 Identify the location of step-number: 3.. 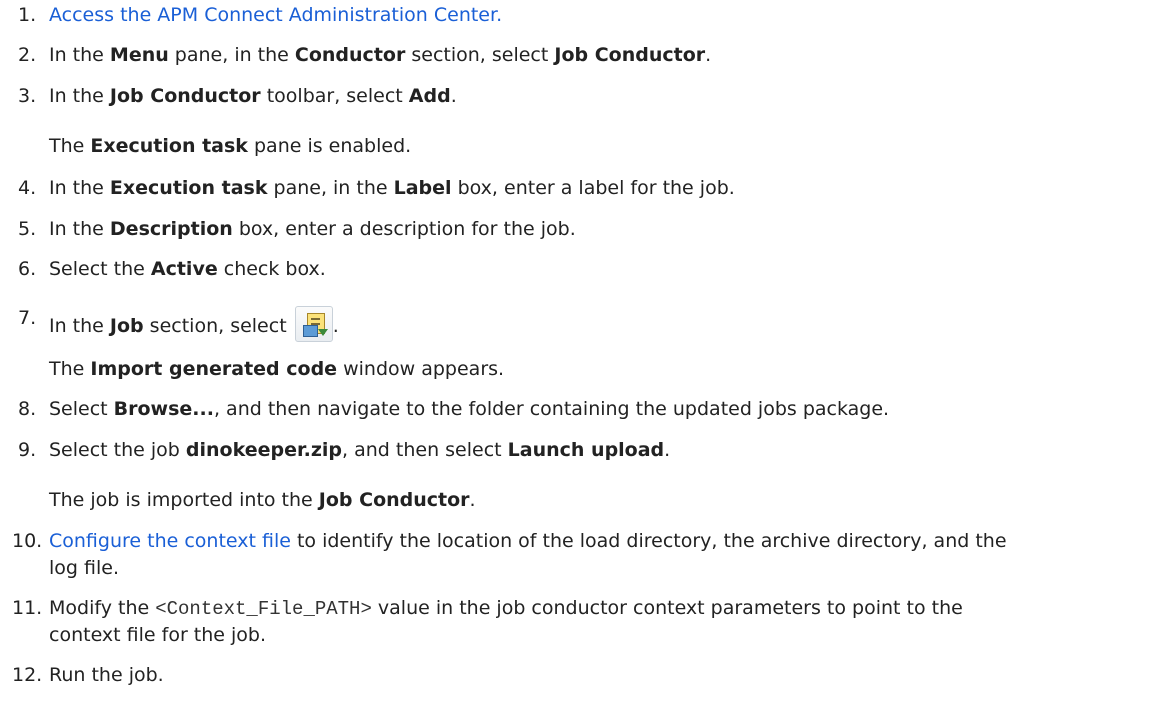
(27, 96).